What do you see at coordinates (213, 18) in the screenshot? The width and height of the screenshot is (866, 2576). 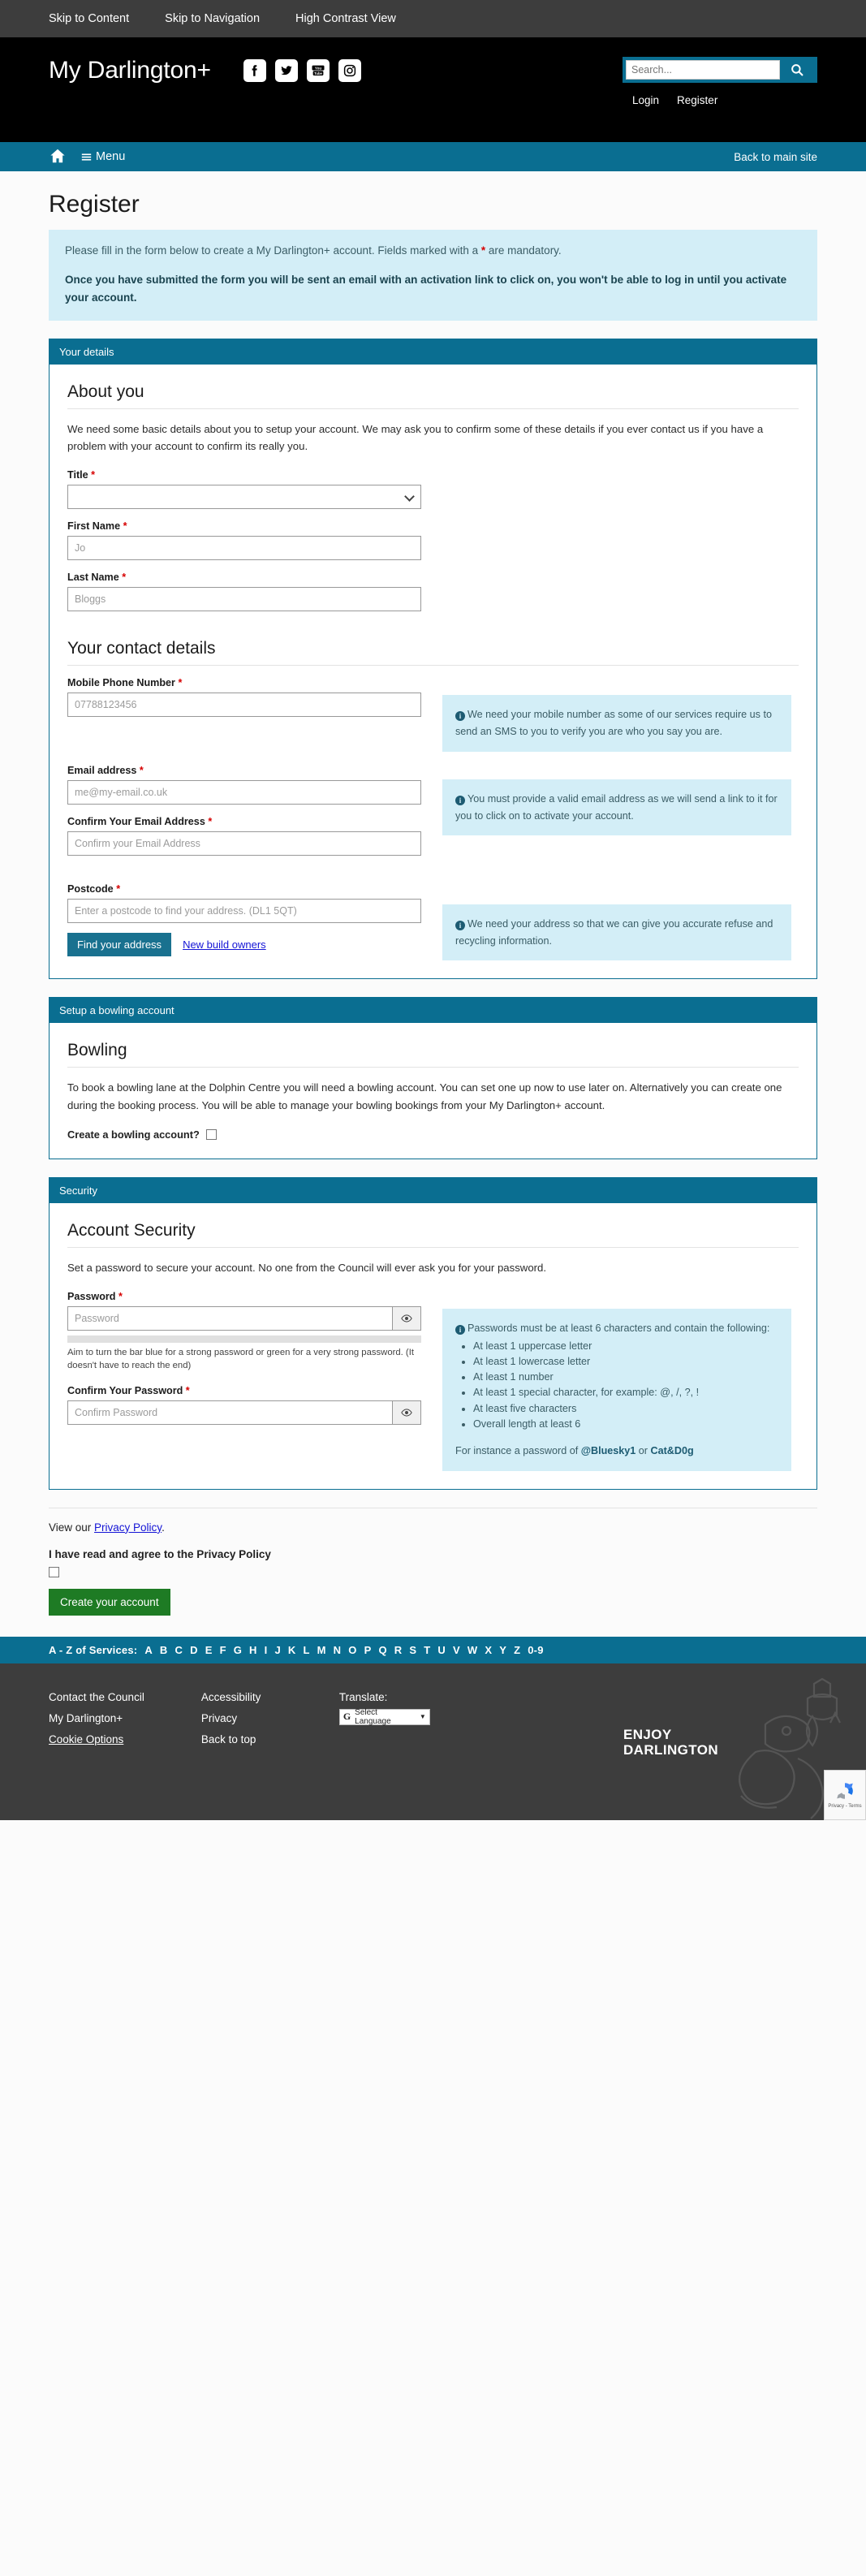 I see `skip-to-navigation-link: Skip to Navigation` at bounding box center [213, 18].